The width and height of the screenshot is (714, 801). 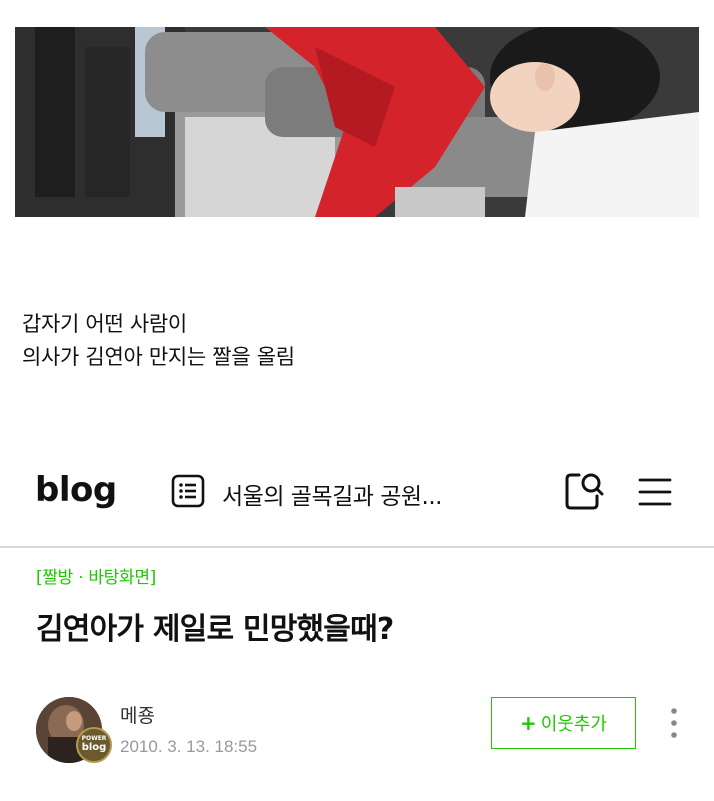 I want to click on caption-line-2: 의사가 김연아 만지는 짤을 올림, so click(x=158, y=357).